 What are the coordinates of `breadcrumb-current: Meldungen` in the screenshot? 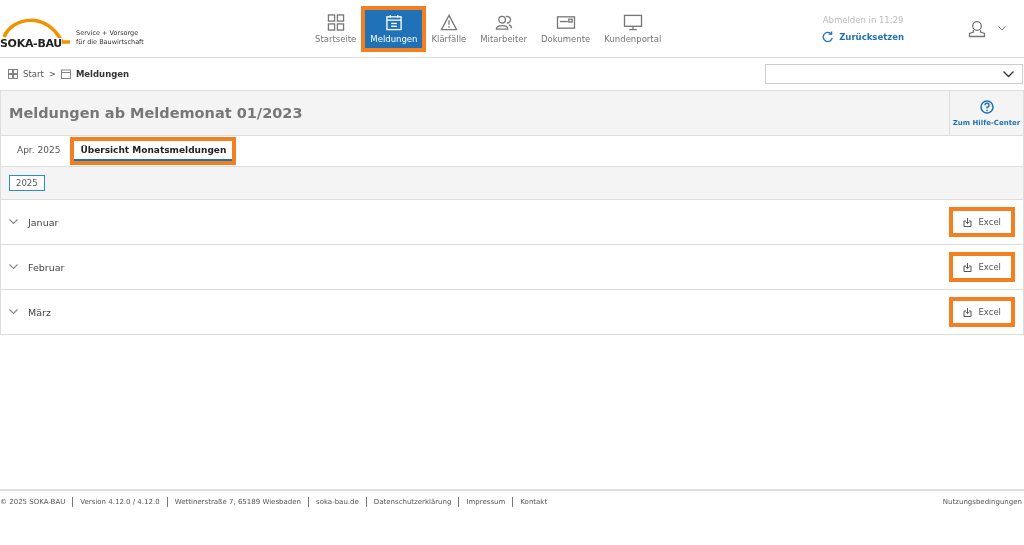 It's located at (102, 74).